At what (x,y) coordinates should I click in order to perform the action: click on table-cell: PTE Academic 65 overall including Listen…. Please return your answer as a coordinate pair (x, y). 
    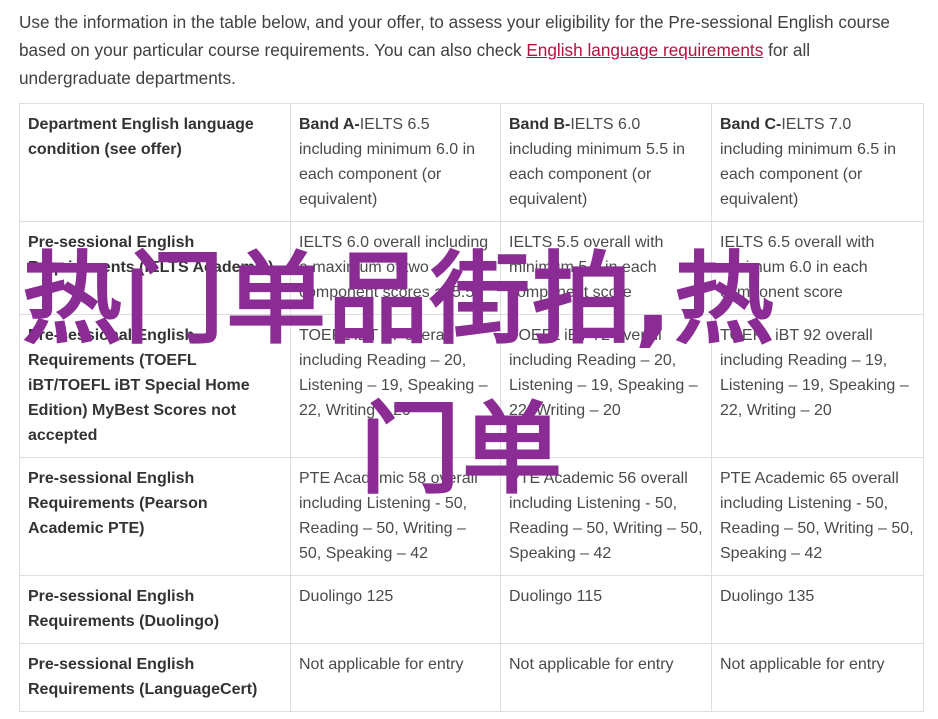
    Looking at the image, I should click on (817, 516).